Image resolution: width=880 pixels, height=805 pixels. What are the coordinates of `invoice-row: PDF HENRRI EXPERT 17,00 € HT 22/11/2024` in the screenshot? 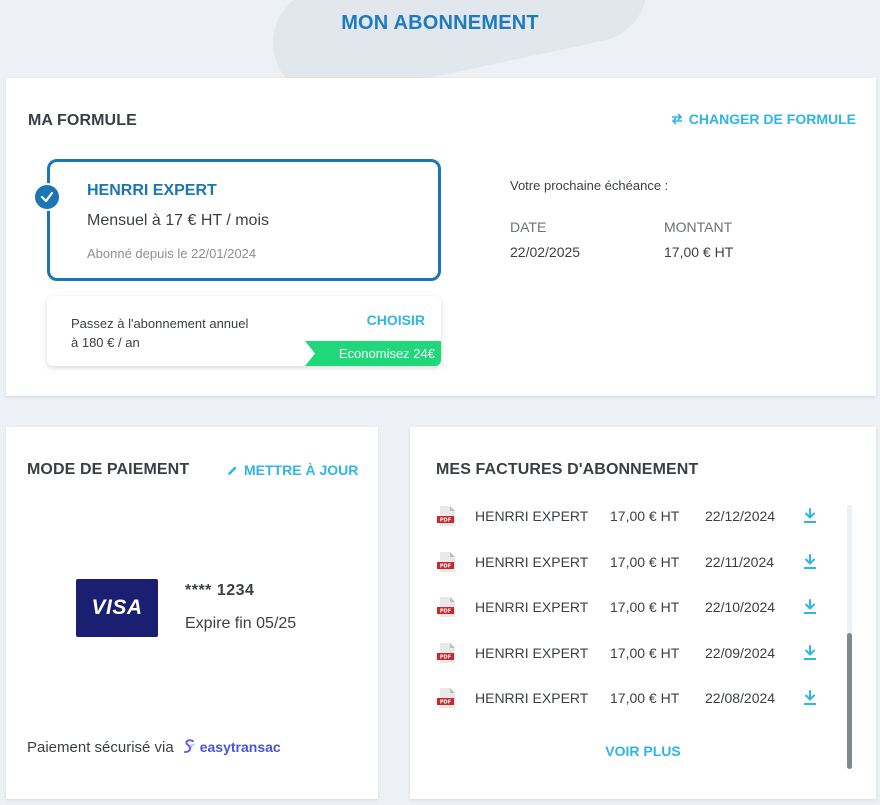 It's located at (636, 562).